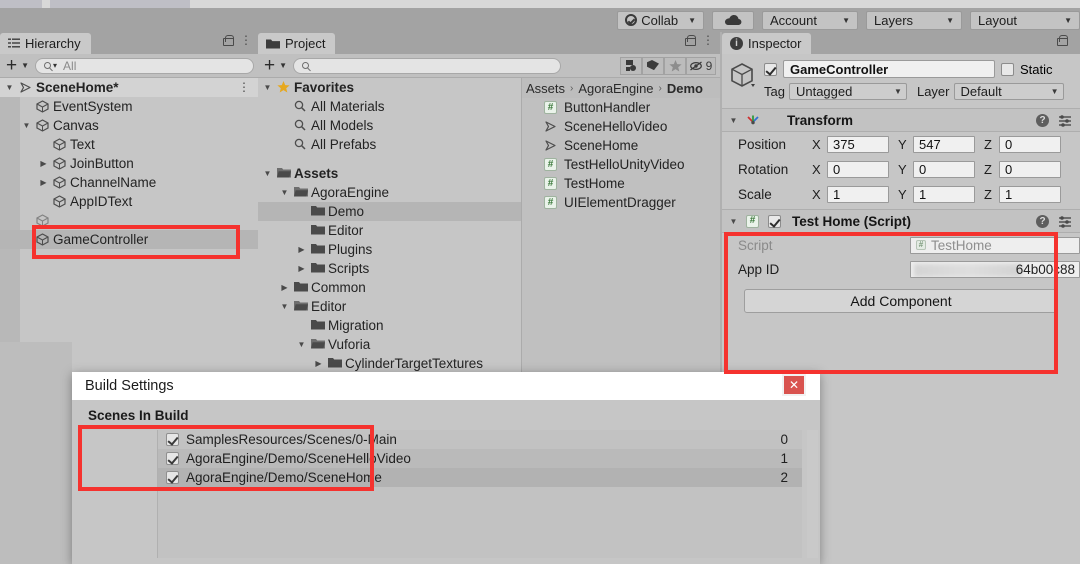 This screenshot has width=1080, height=564. I want to click on project-tree-item-editor: ▼ Editor, so click(389, 306).